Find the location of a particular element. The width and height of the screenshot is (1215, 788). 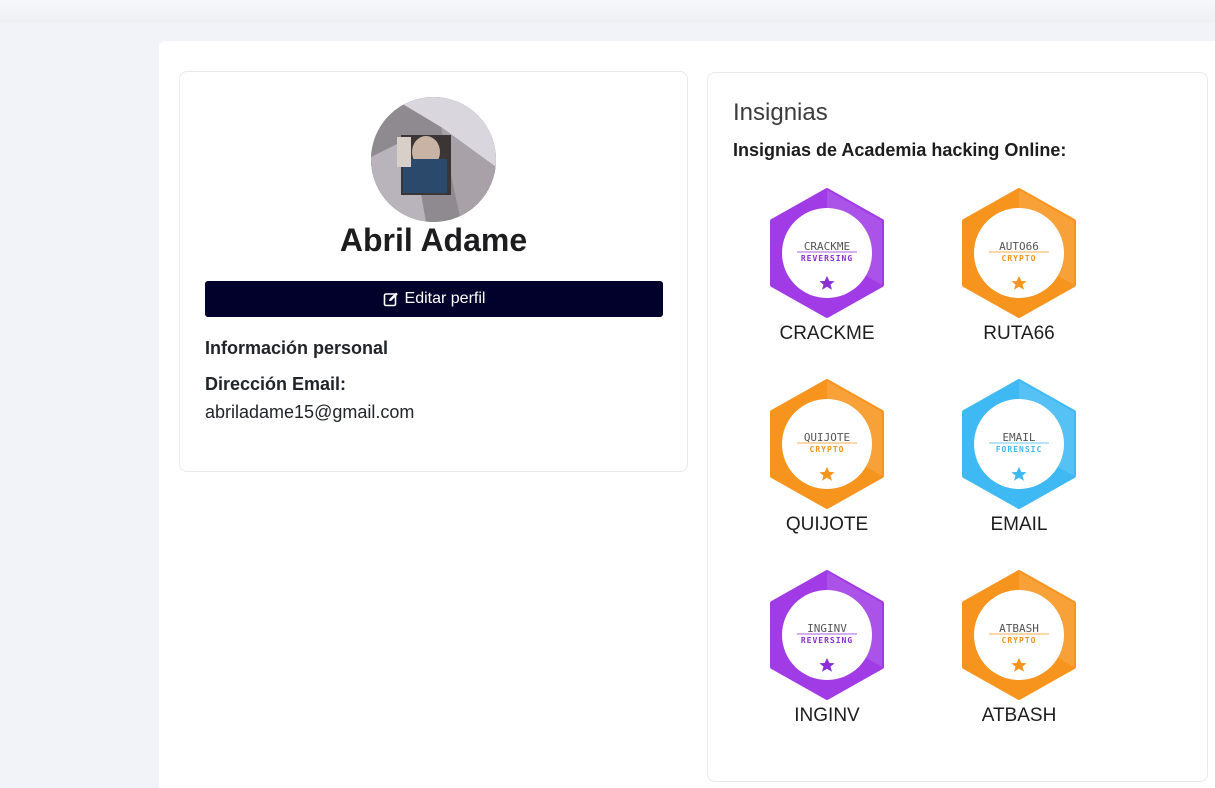

badge-hexagon-icon: EMAILFORENSIC is located at coordinates (1019, 444).